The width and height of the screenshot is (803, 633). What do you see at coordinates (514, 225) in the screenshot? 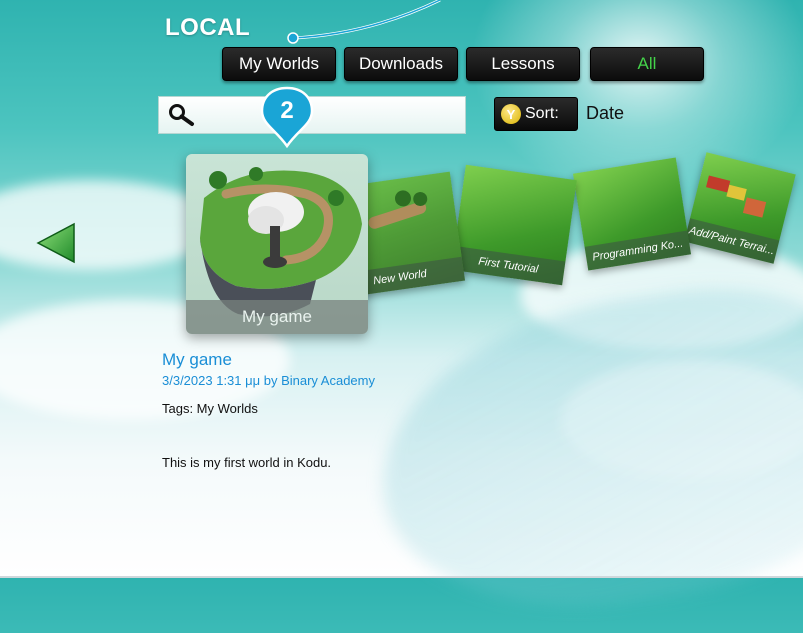
I see `world-thumbnail: First Tutorial` at bounding box center [514, 225].